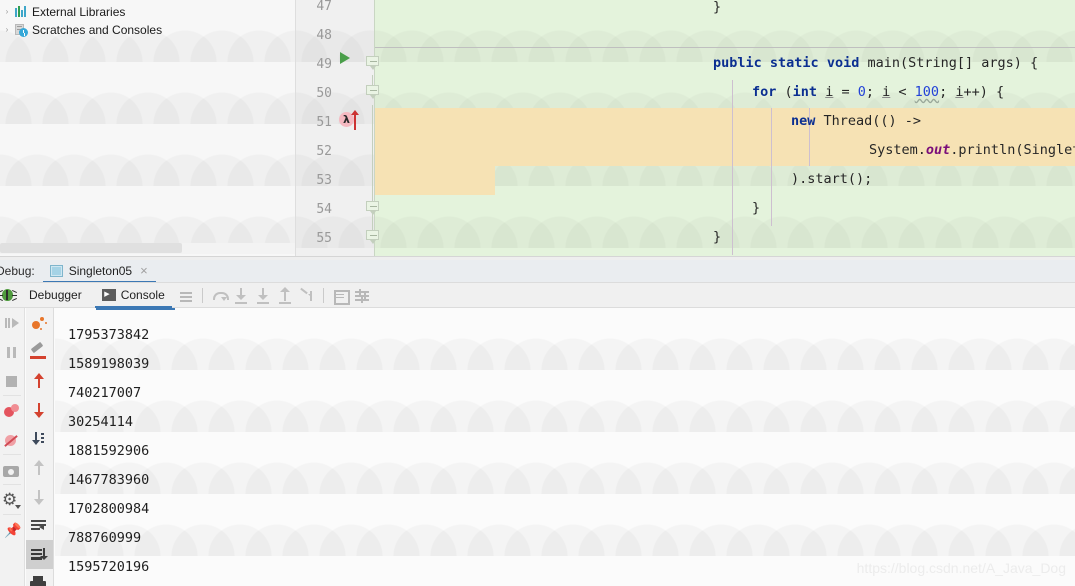 This screenshot has height=586, width=1075. Describe the element at coordinates (56, 271) in the screenshot. I see `run-configuration-icon` at that location.